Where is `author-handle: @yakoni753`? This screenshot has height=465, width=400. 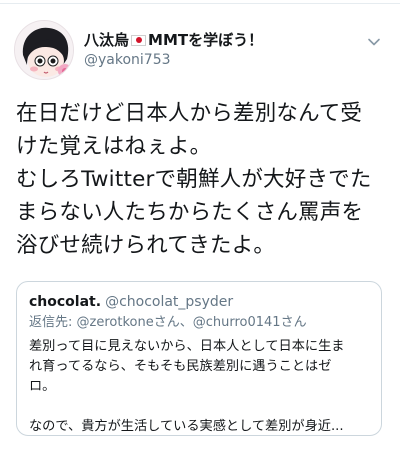 author-handle: @yakoni753 is located at coordinates (173, 60).